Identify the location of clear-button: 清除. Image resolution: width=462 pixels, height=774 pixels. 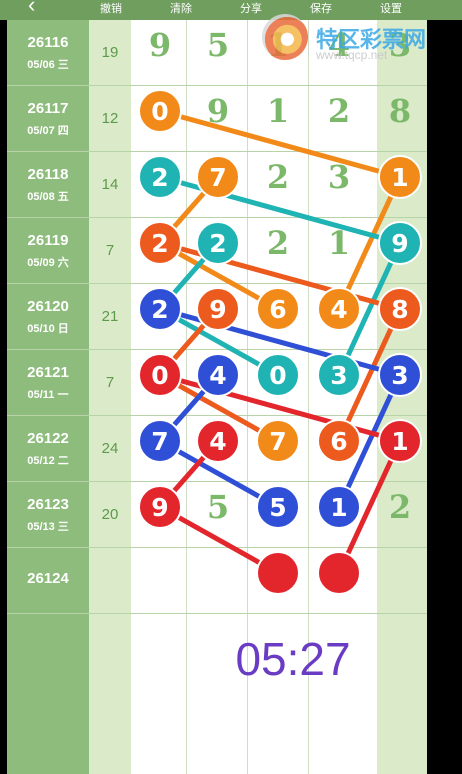
(181, 9).